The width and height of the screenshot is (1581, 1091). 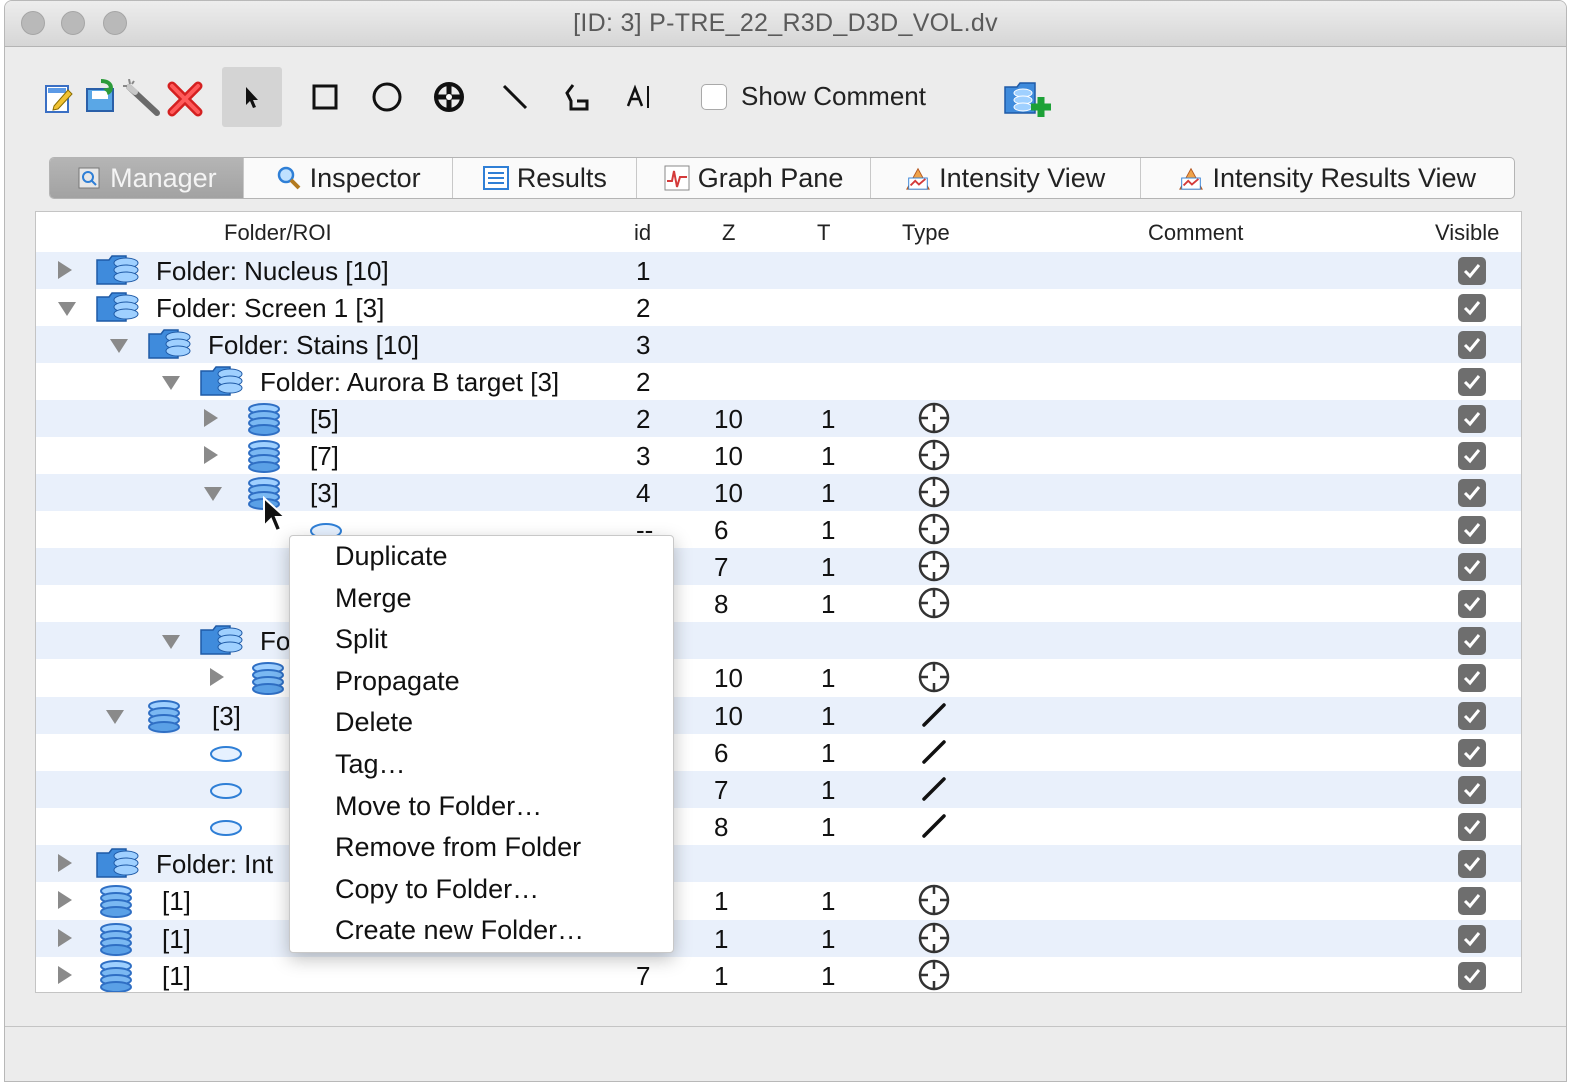 What do you see at coordinates (374, 722) in the screenshot?
I see `menu-item-delete: Delete` at bounding box center [374, 722].